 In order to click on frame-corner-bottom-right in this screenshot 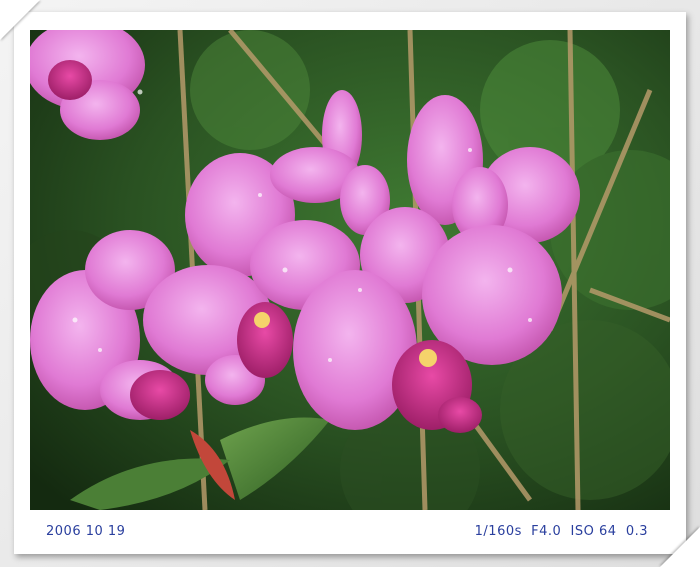, I will do `click(680, 547)`.